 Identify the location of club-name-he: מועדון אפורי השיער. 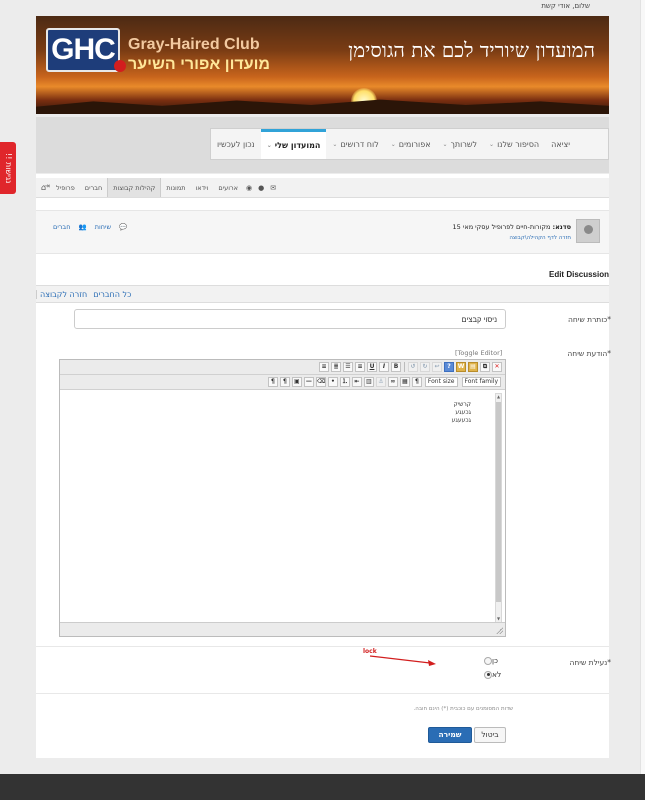
(199, 64).